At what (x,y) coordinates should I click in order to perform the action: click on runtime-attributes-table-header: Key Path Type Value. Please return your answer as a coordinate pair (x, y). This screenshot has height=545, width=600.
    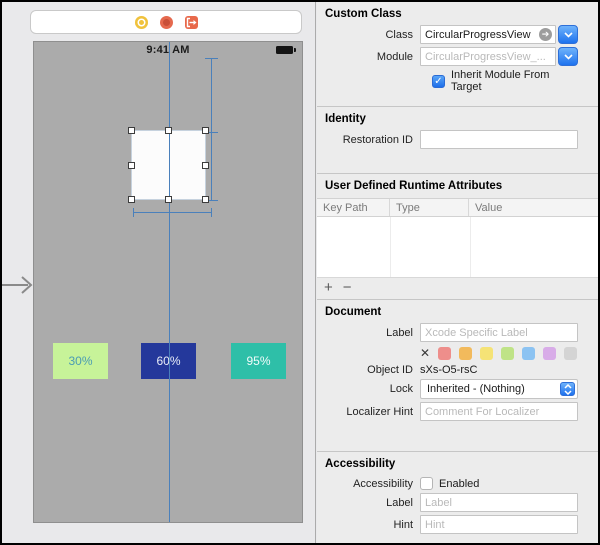
    Looking at the image, I should click on (457, 207).